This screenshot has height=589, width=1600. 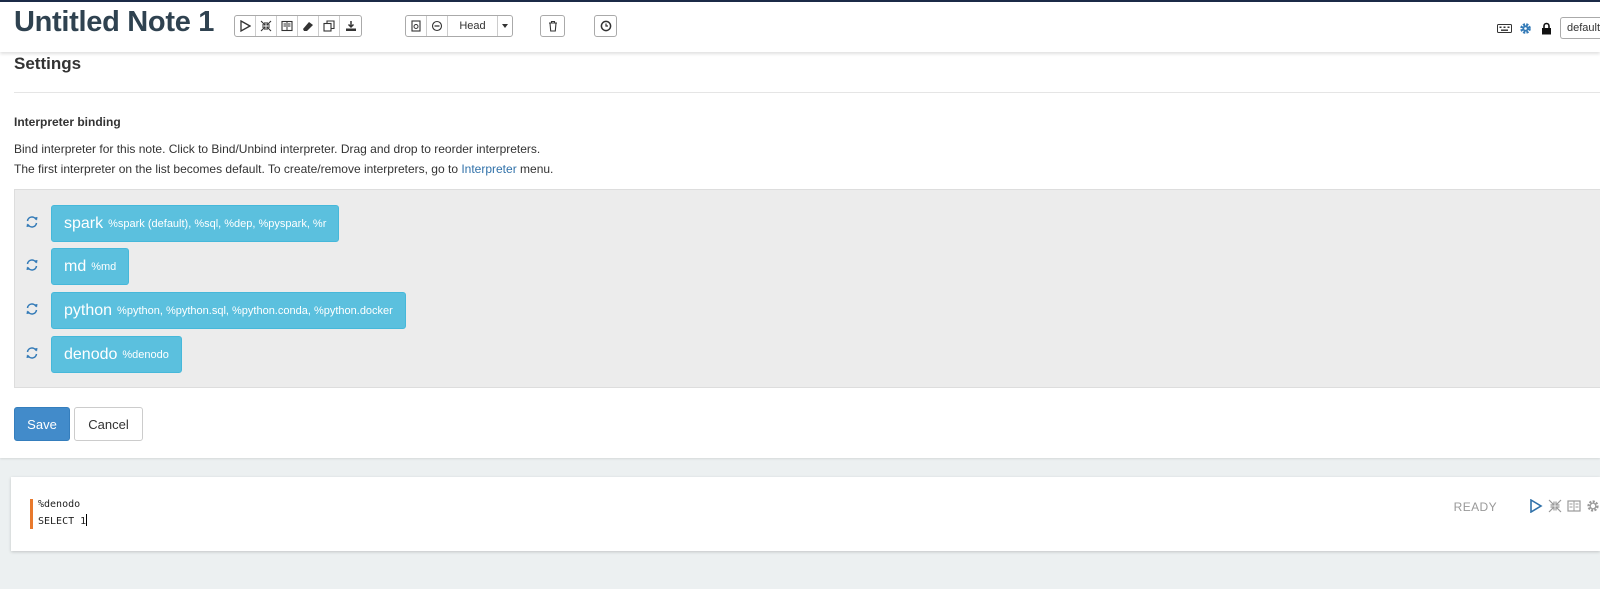 I want to click on interpreter-aliases: %denodo, so click(x=145, y=354).